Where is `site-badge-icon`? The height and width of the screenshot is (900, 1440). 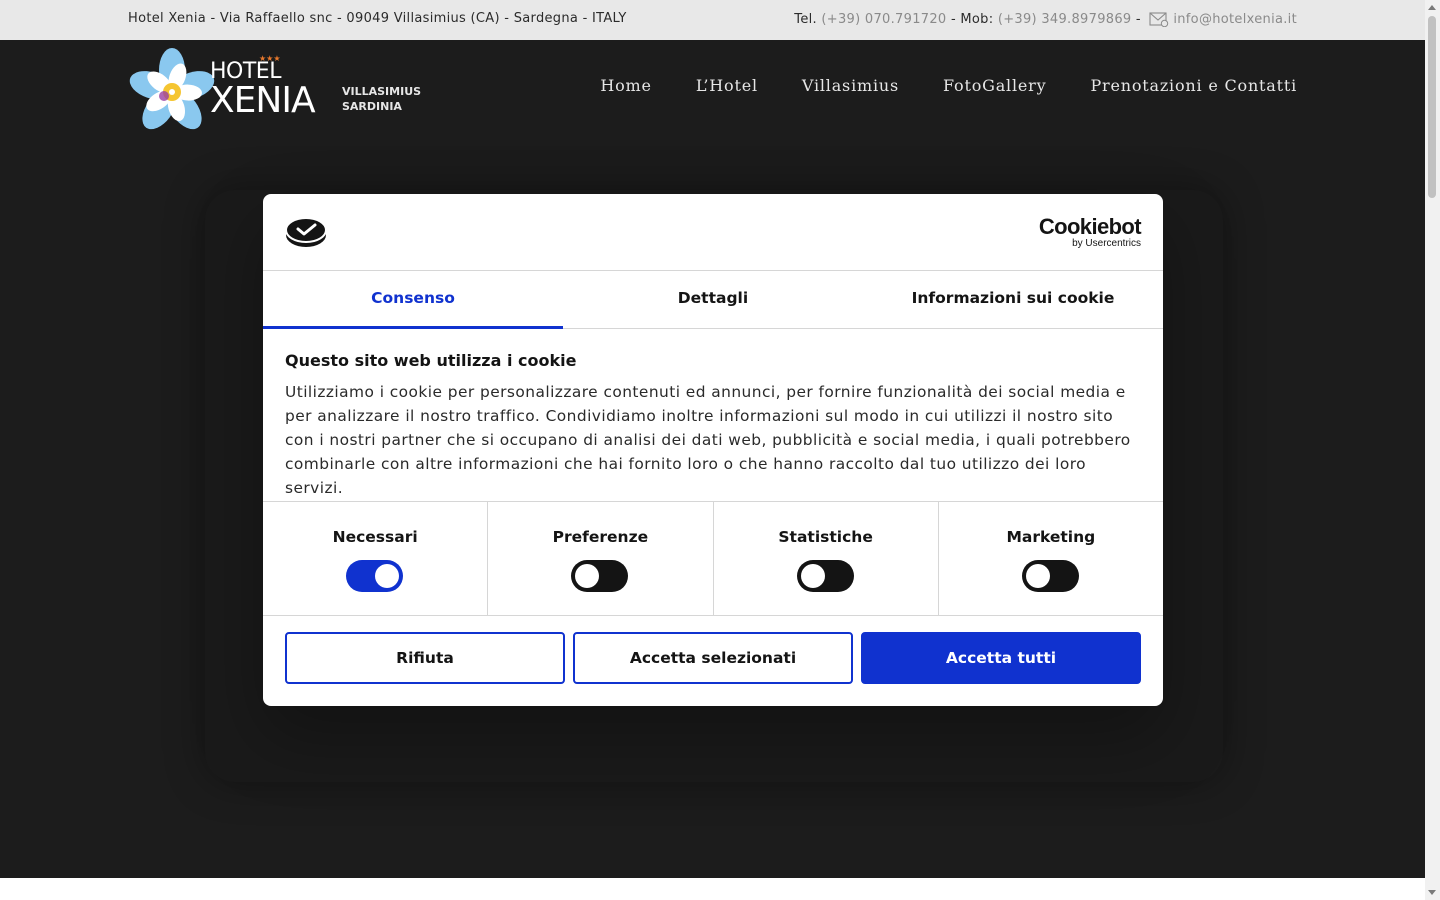 site-badge-icon is located at coordinates (306, 234).